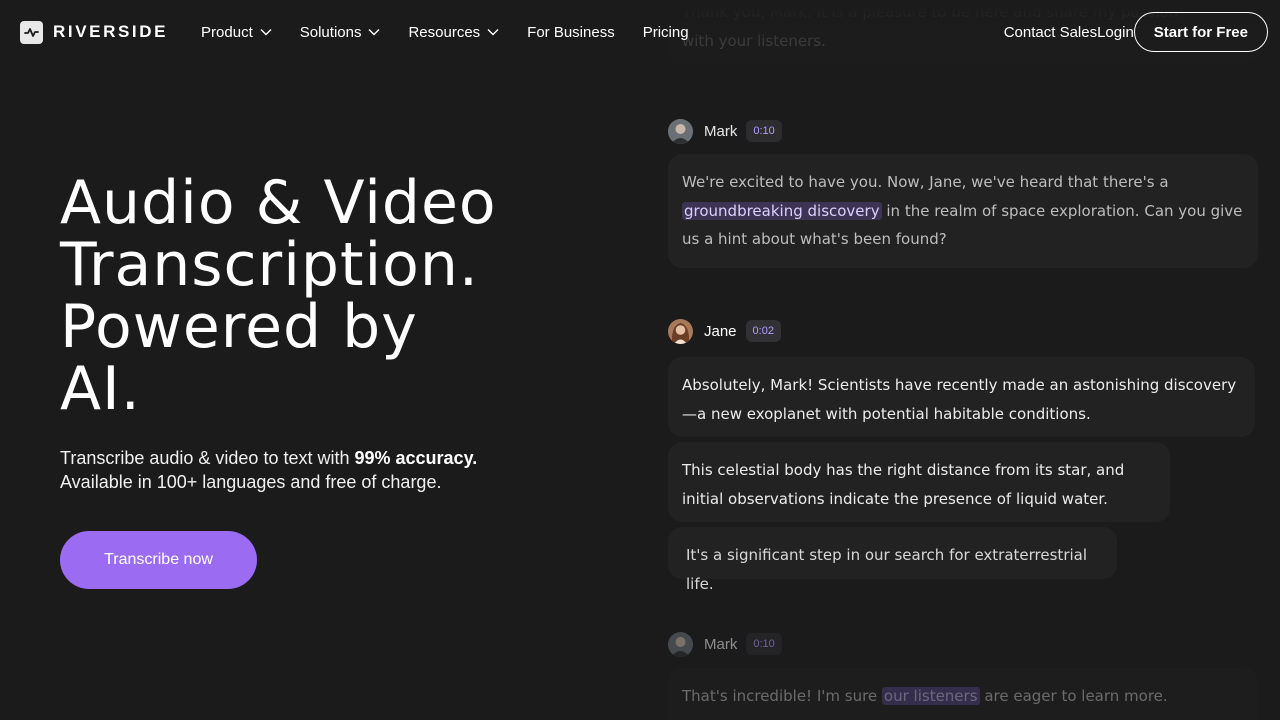 This screenshot has width=1280, height=720. Describe the element at coordinates (680, 331) in the screenshot. I see `avatar-jane` at that location.